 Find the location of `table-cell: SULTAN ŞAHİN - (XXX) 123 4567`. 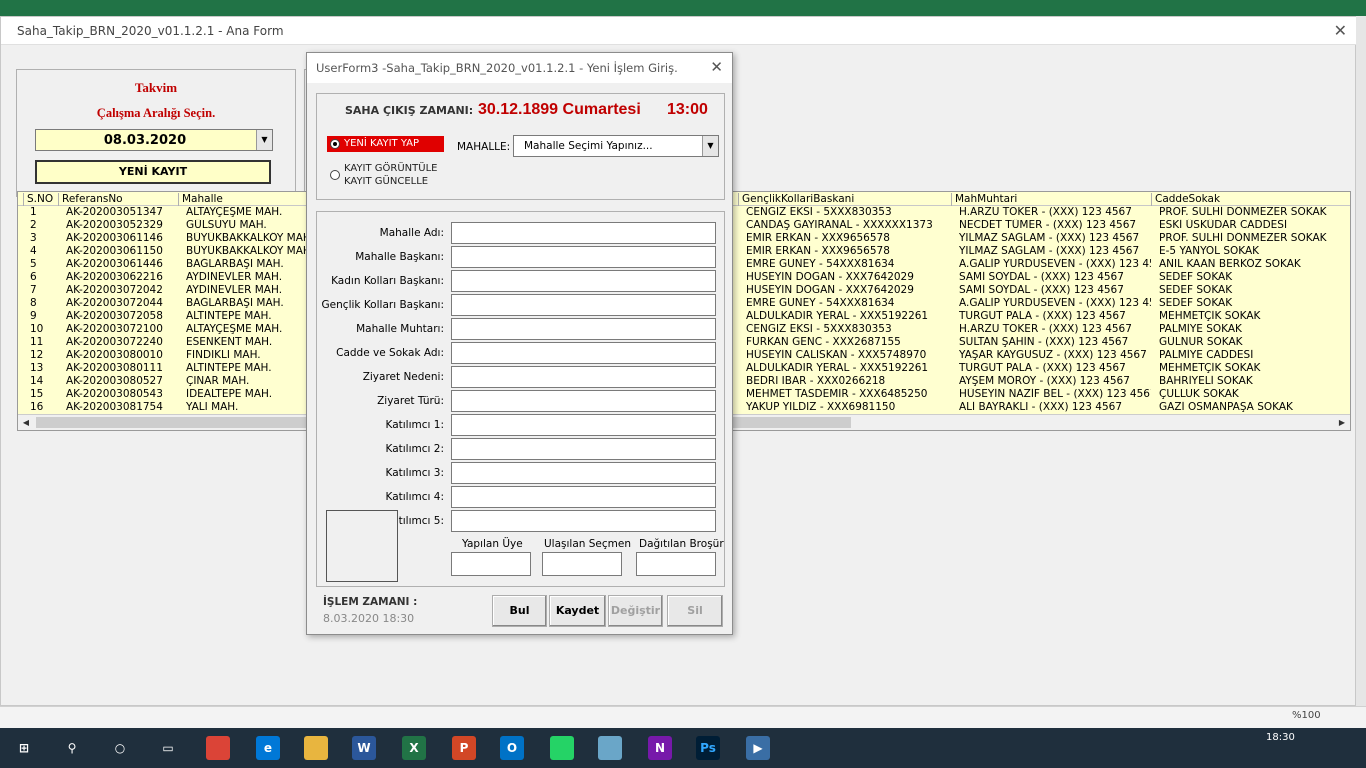

table-cell: SULTAN ŞAHİN - (XXX) 123 4567 is located at coordinates (1044, 342).